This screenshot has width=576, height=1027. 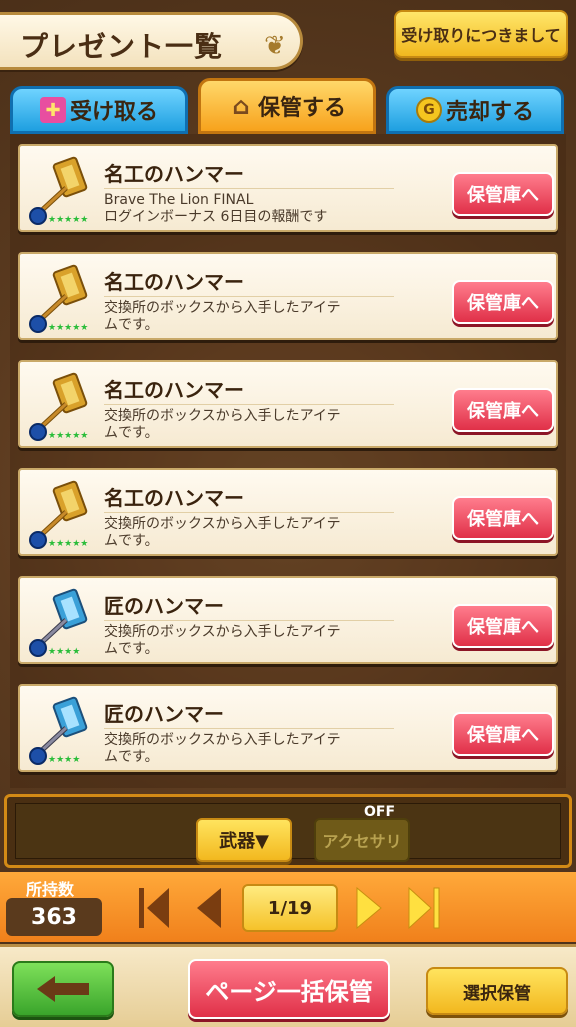 I want to click on pager-bar: 所持数 363 1/19, so click(x=288, y=907).